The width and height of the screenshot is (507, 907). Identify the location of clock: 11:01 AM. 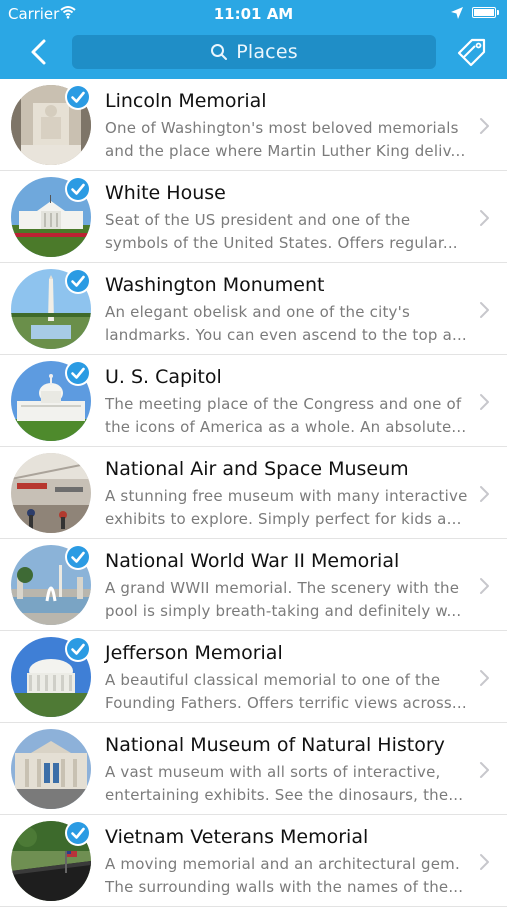
(253, 14).